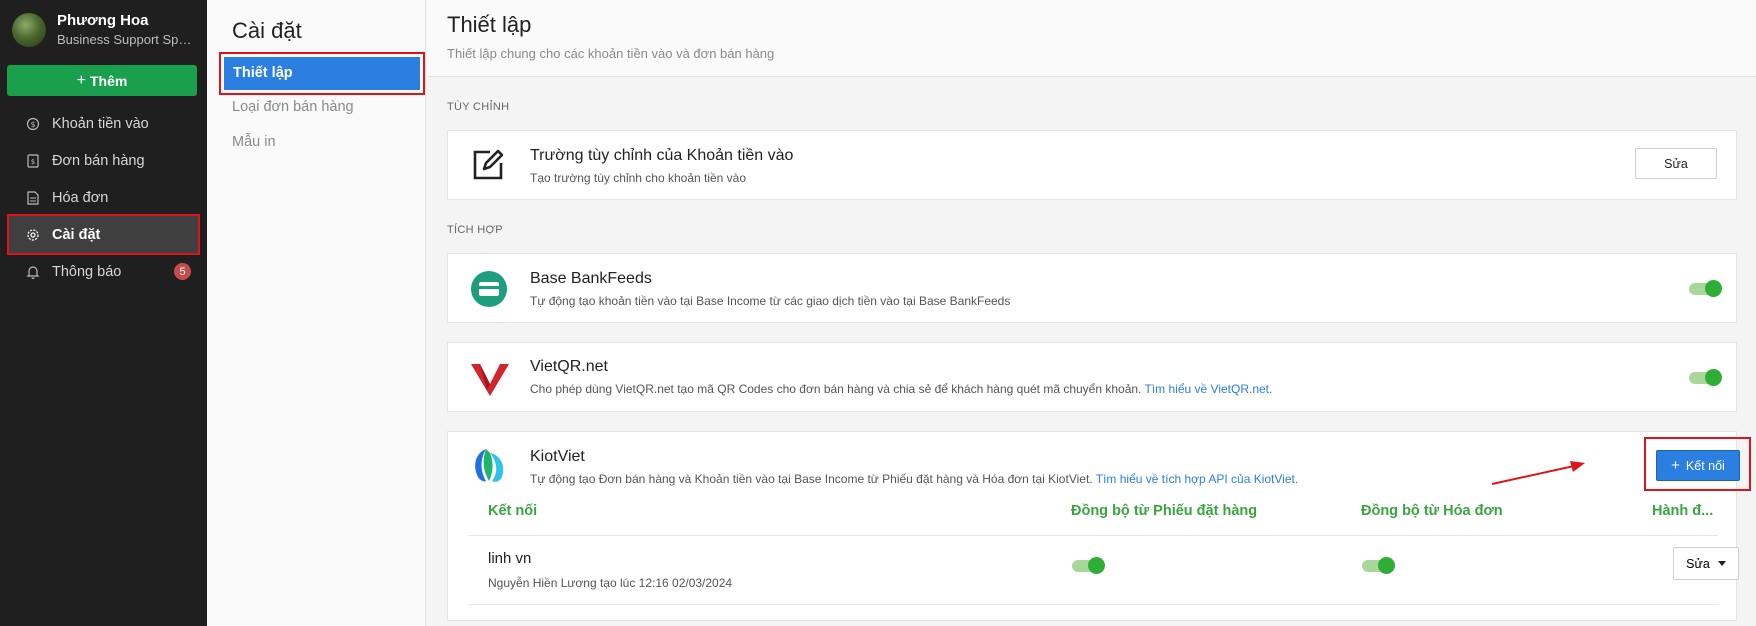  What do you see at coordinates (1432, 511) in the screenshot?
I see `column-header-sync-invoices: Đồng bộ từ Hóa đơn` at bounding box center [1432, 511].